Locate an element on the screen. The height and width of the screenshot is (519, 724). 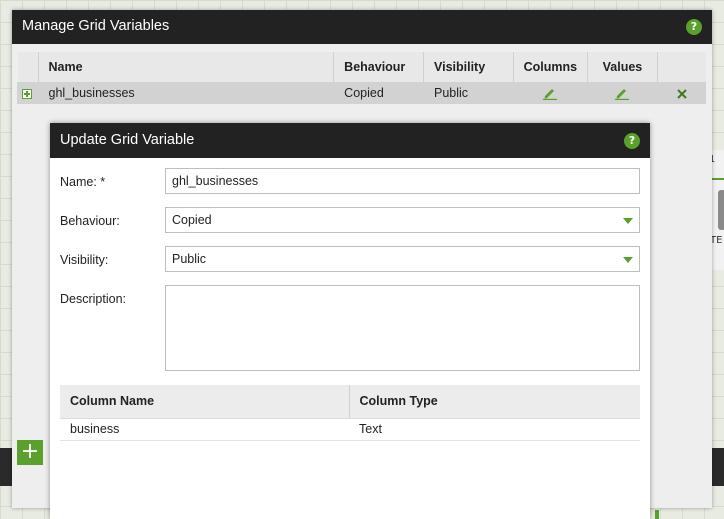
behaviour-select: Copied is located at coordinates (402, 220).